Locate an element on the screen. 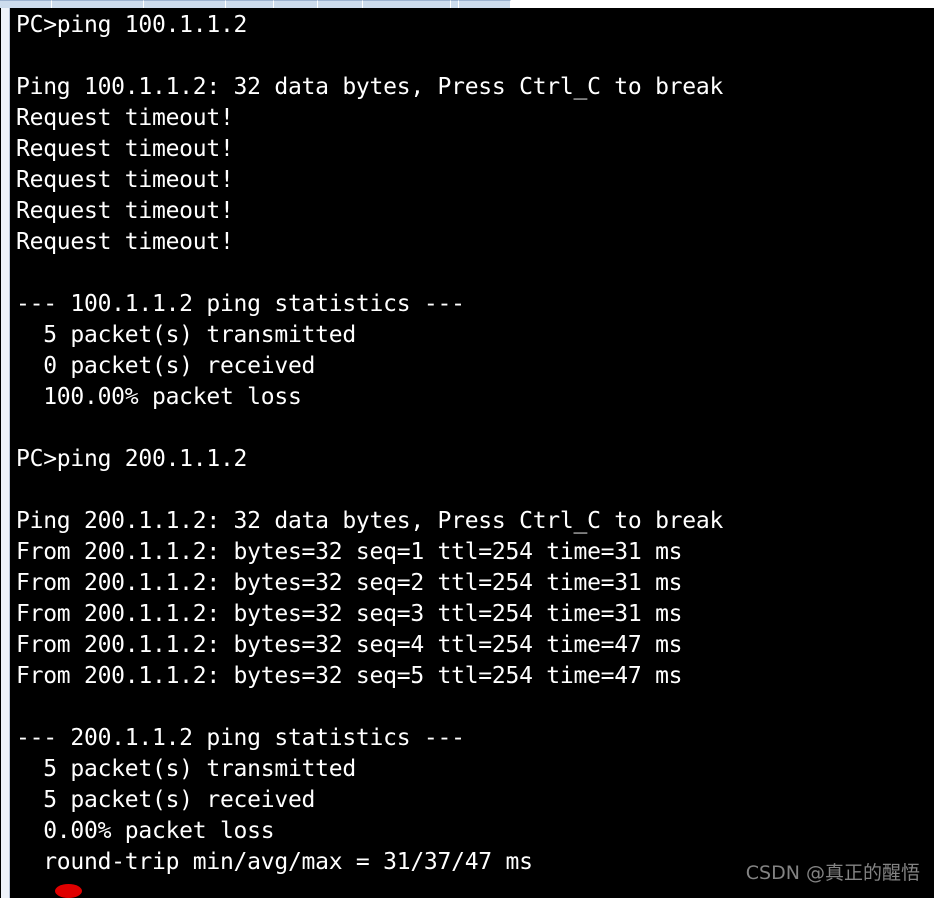  console-line: PC>ping 100.1.1.2 is located at coordinates (132, 25).